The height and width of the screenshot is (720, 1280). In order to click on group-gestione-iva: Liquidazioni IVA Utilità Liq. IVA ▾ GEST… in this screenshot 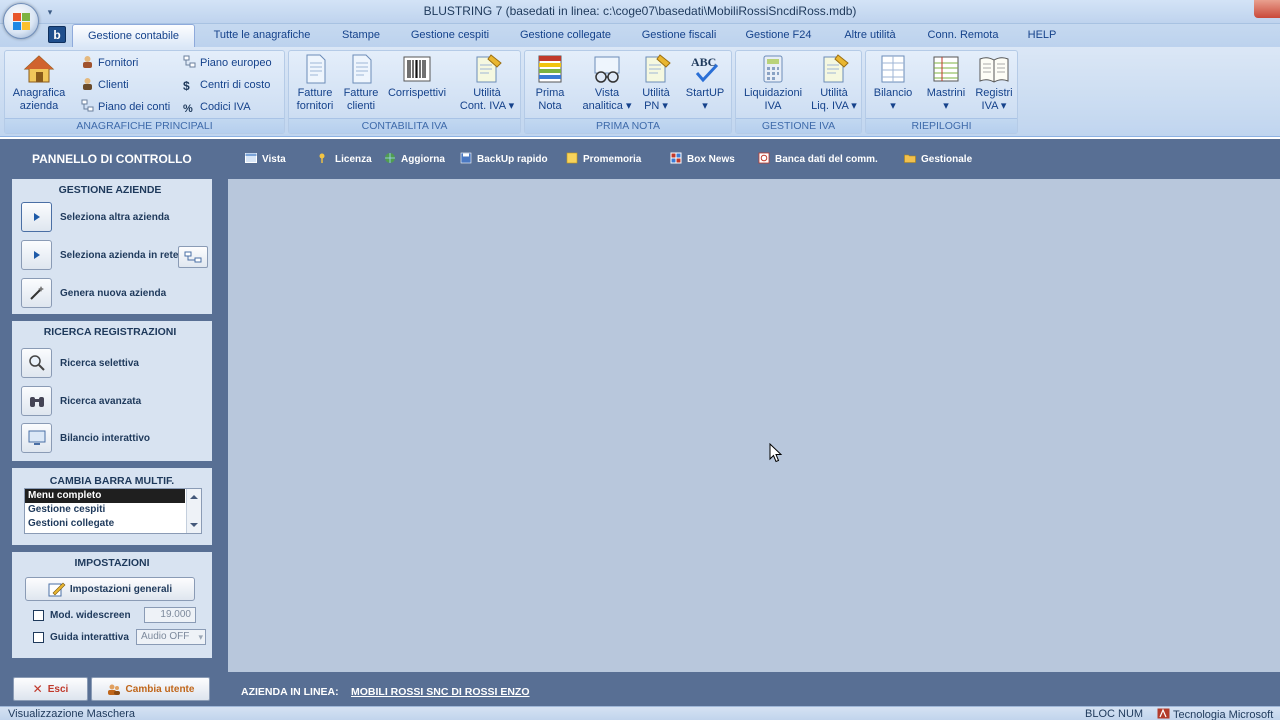, I will do `click(798, 92)`.